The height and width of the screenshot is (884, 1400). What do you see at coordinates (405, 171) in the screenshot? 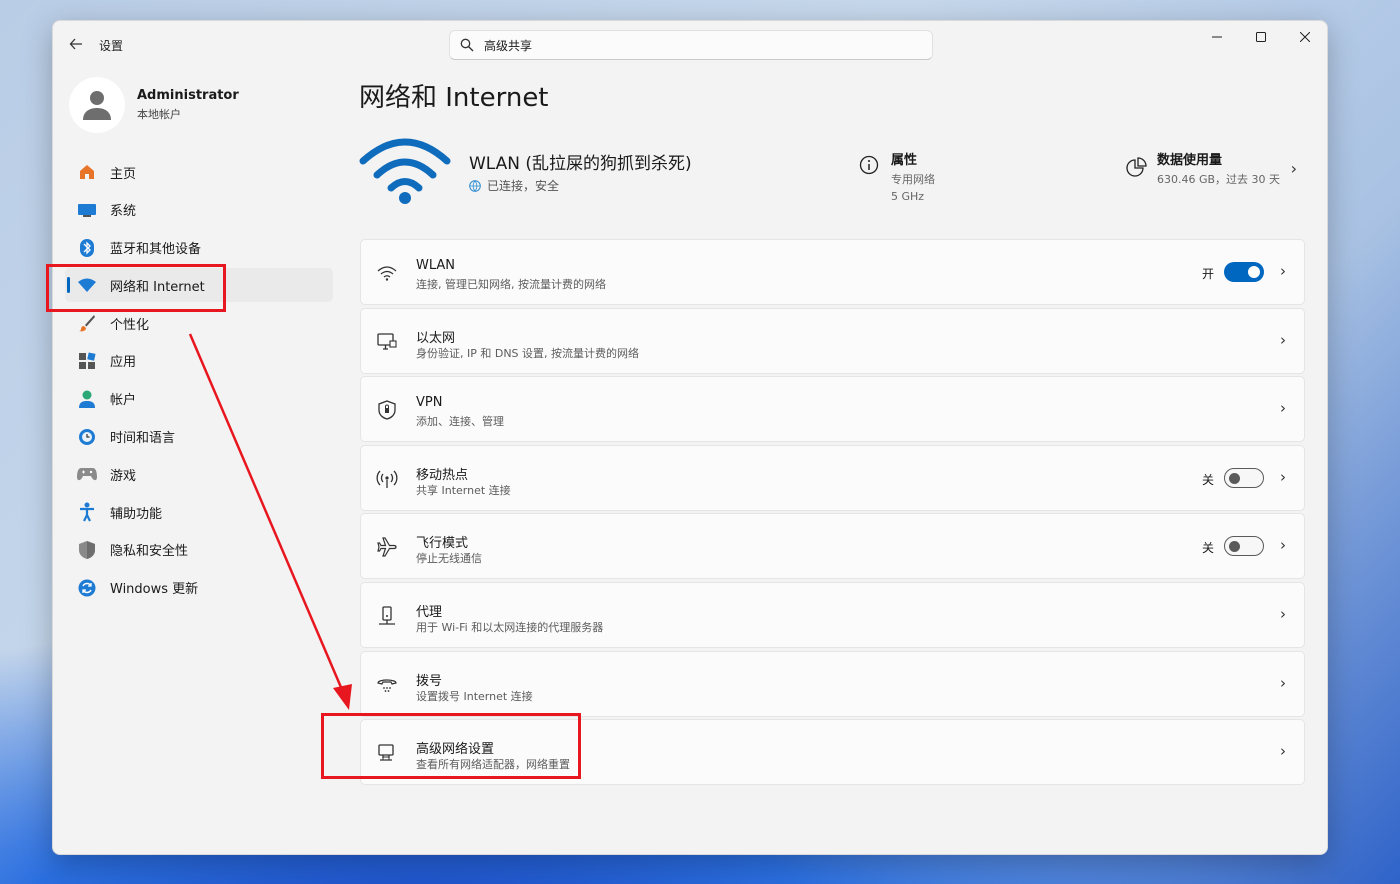
I see `wifi-large-icon` at bounding box center [405, 171].